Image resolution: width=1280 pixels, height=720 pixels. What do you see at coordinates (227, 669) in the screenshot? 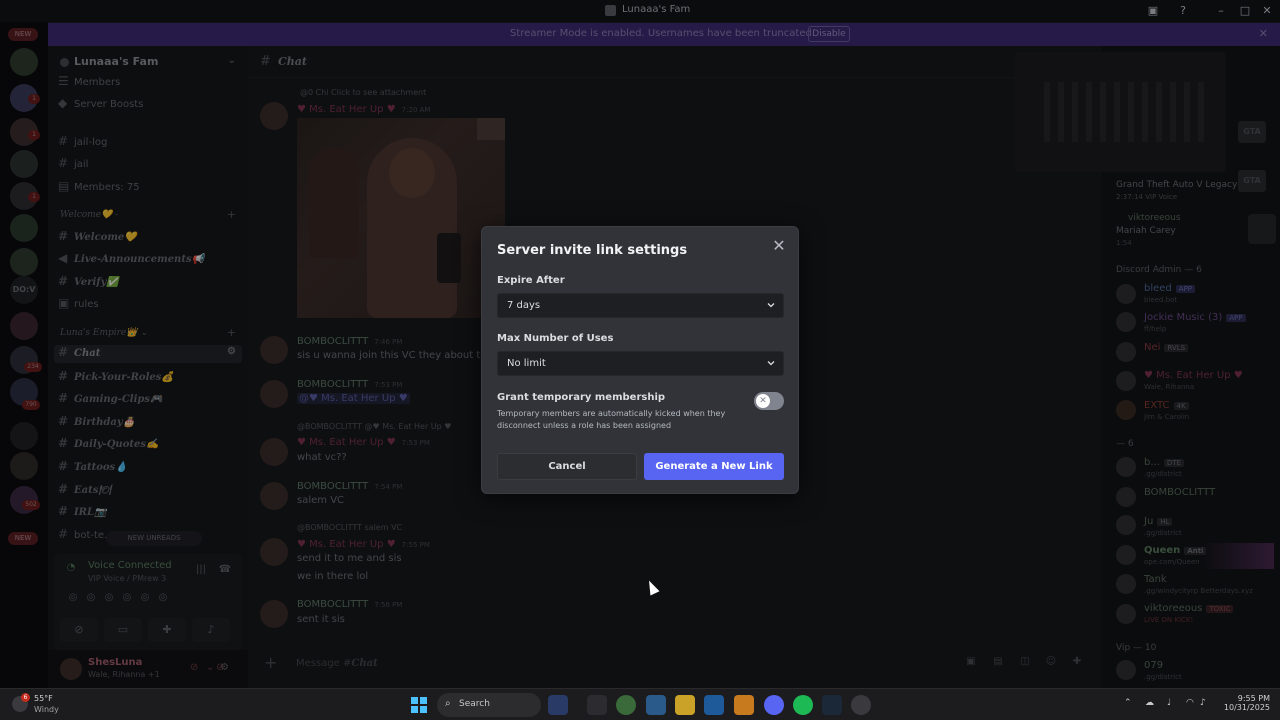
I see `settings-gear-icon: ⚙` at bounding box center [227, 669].